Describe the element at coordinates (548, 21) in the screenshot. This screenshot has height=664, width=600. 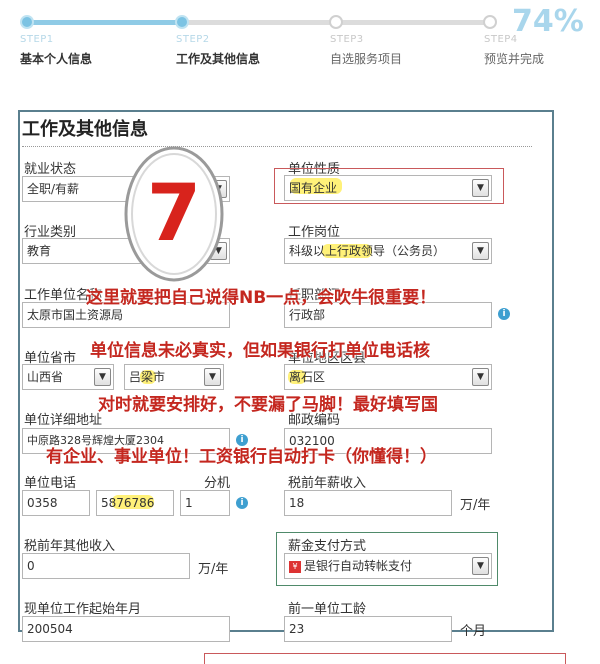
I see `progress-percent: 74%` at that location.